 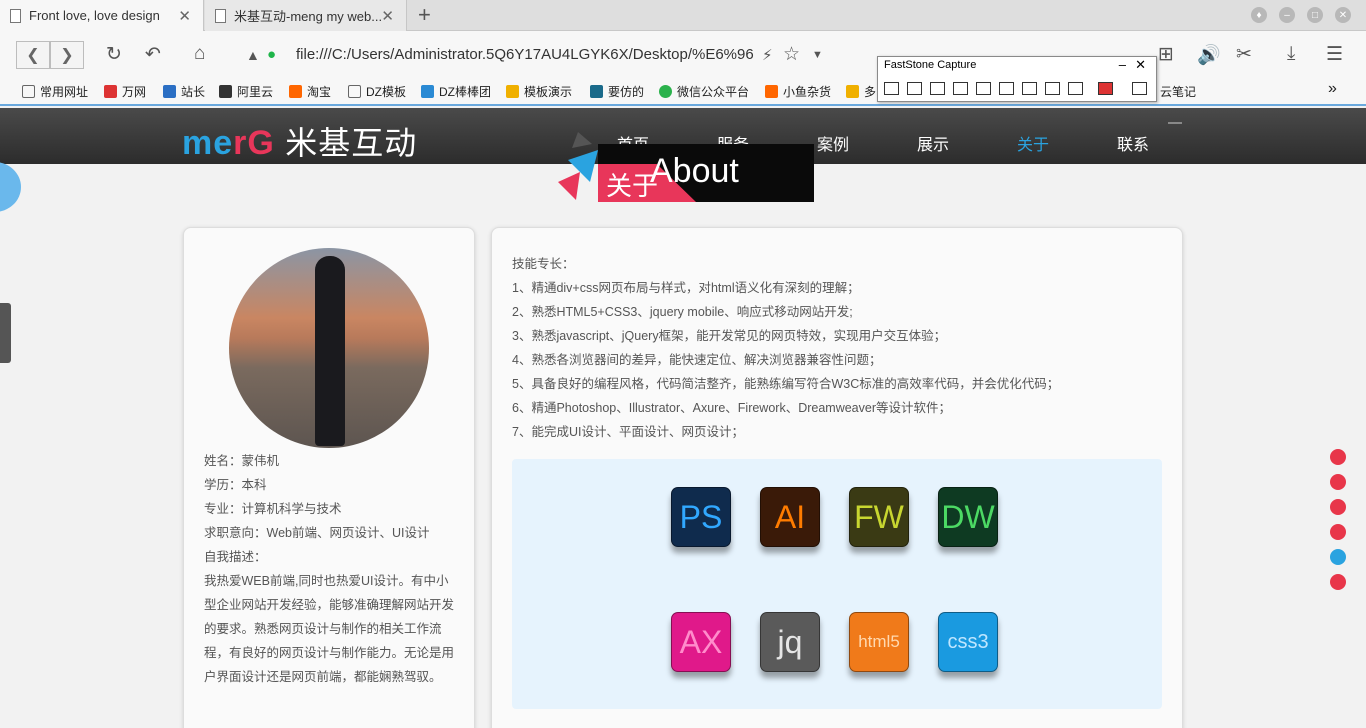 I want to click on shield-icon: ●, so click(x=272, y=54).